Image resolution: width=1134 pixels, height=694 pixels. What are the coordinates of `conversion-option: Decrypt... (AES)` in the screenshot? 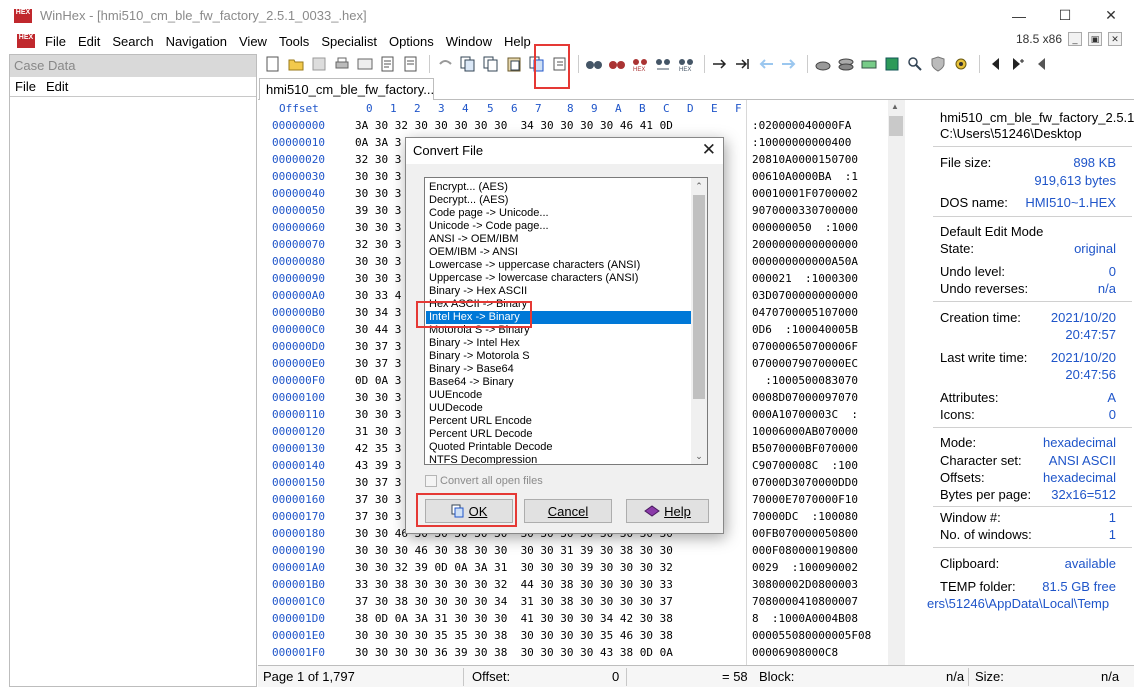 It's located at (558, 200).